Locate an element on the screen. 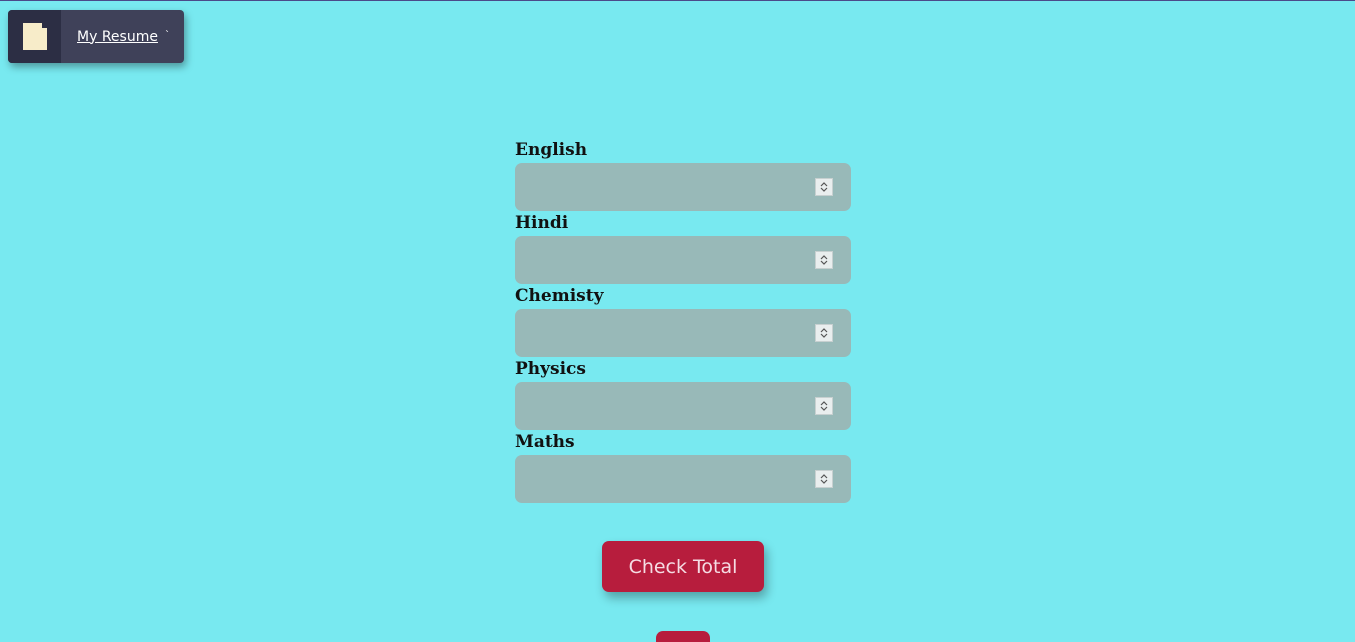 This screenshot has height=642, width=1355. physics-label: Physics is located at coordinates (550, 369).